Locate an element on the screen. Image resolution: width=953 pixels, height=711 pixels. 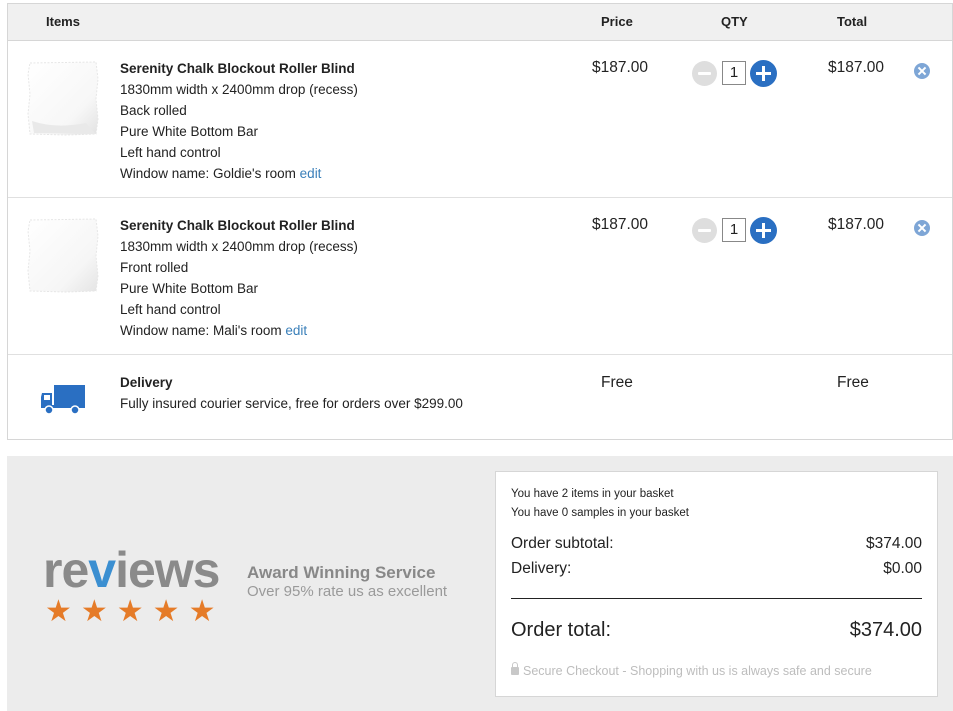
header-price: Price is located at coordinates (617, 21).